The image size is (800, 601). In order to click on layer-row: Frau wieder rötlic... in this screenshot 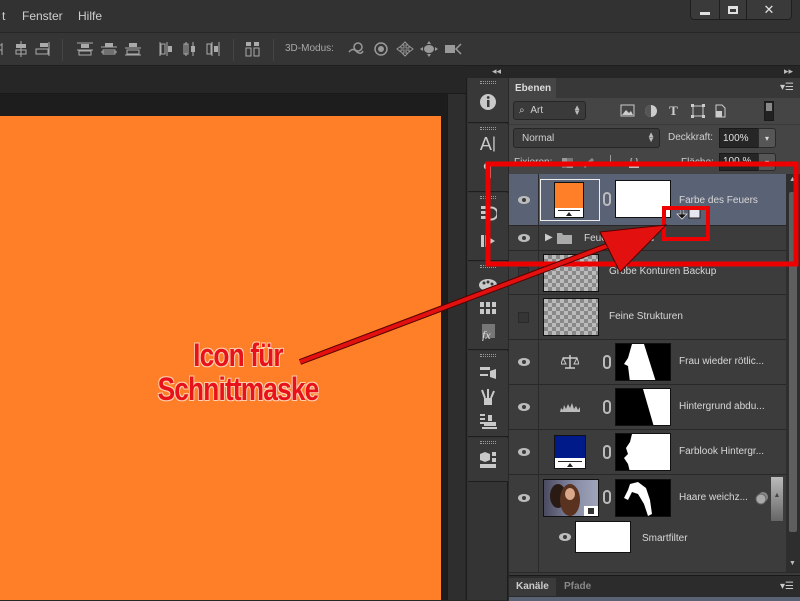, I will do `click(647, 362)`.